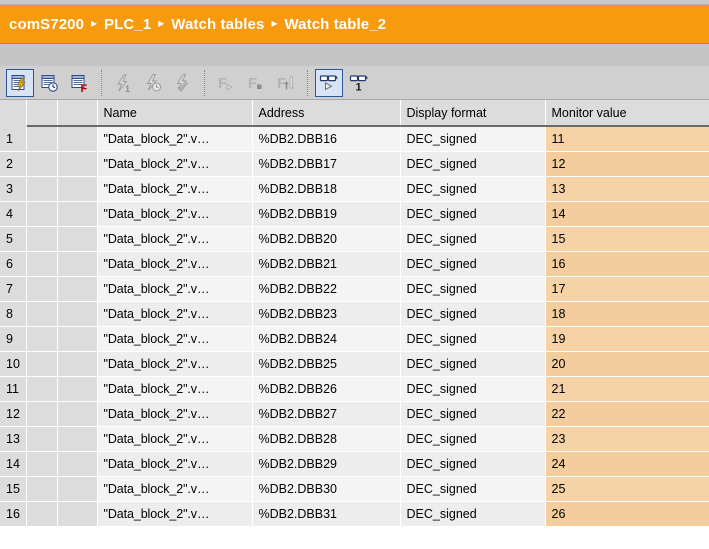  I want to click on cell-address: %DB2.DBB31, so click(326, 514).